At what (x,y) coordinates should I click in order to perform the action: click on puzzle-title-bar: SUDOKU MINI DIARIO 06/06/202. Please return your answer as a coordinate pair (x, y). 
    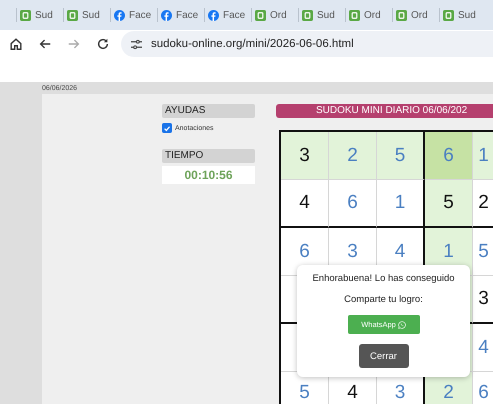
    Looking at the image, I should click on (384, 111).